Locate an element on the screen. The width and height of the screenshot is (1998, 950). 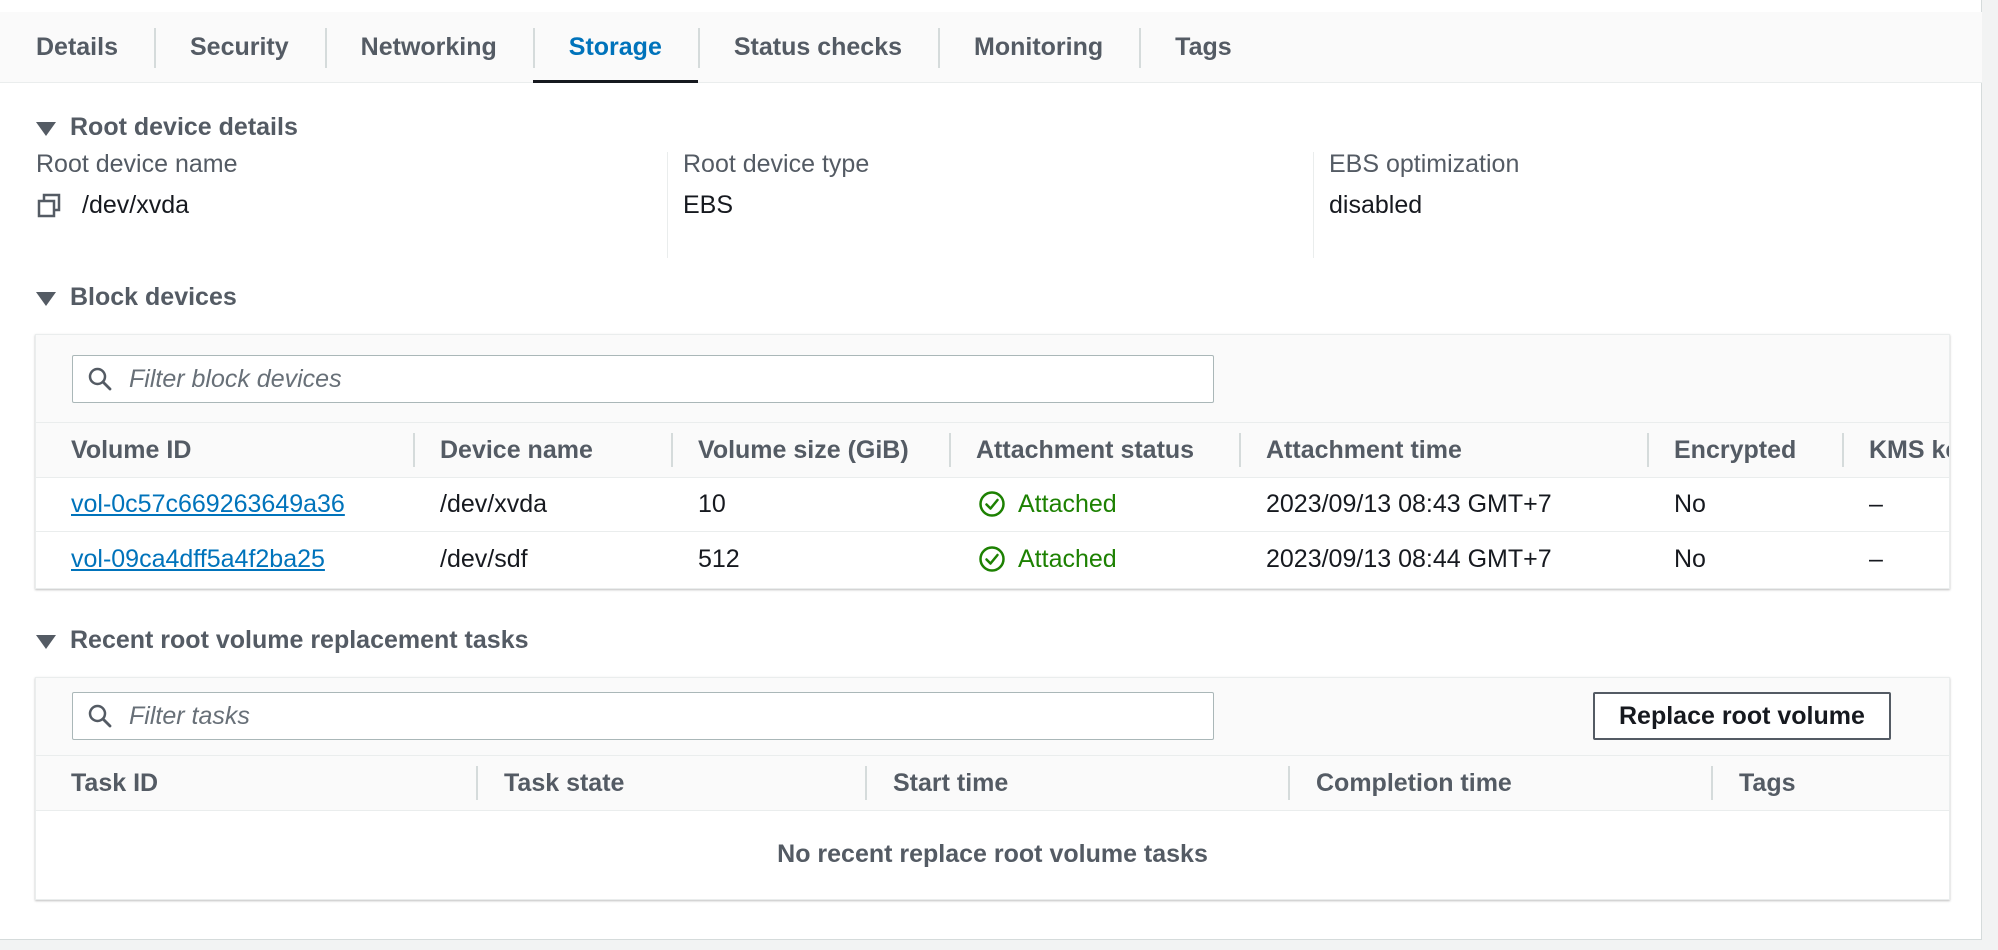
field-value: disabled is located at coordinates (1376, 205).